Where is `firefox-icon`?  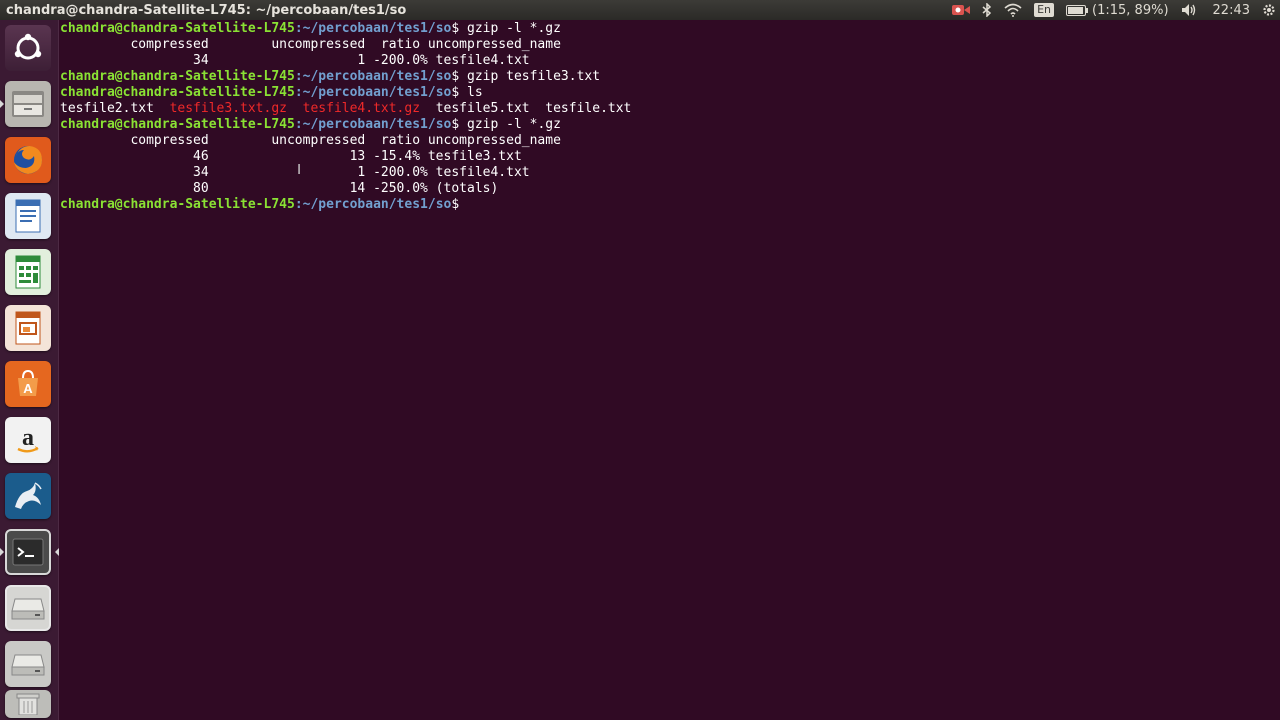 firefox-icon is located at coordinates (28, 160).